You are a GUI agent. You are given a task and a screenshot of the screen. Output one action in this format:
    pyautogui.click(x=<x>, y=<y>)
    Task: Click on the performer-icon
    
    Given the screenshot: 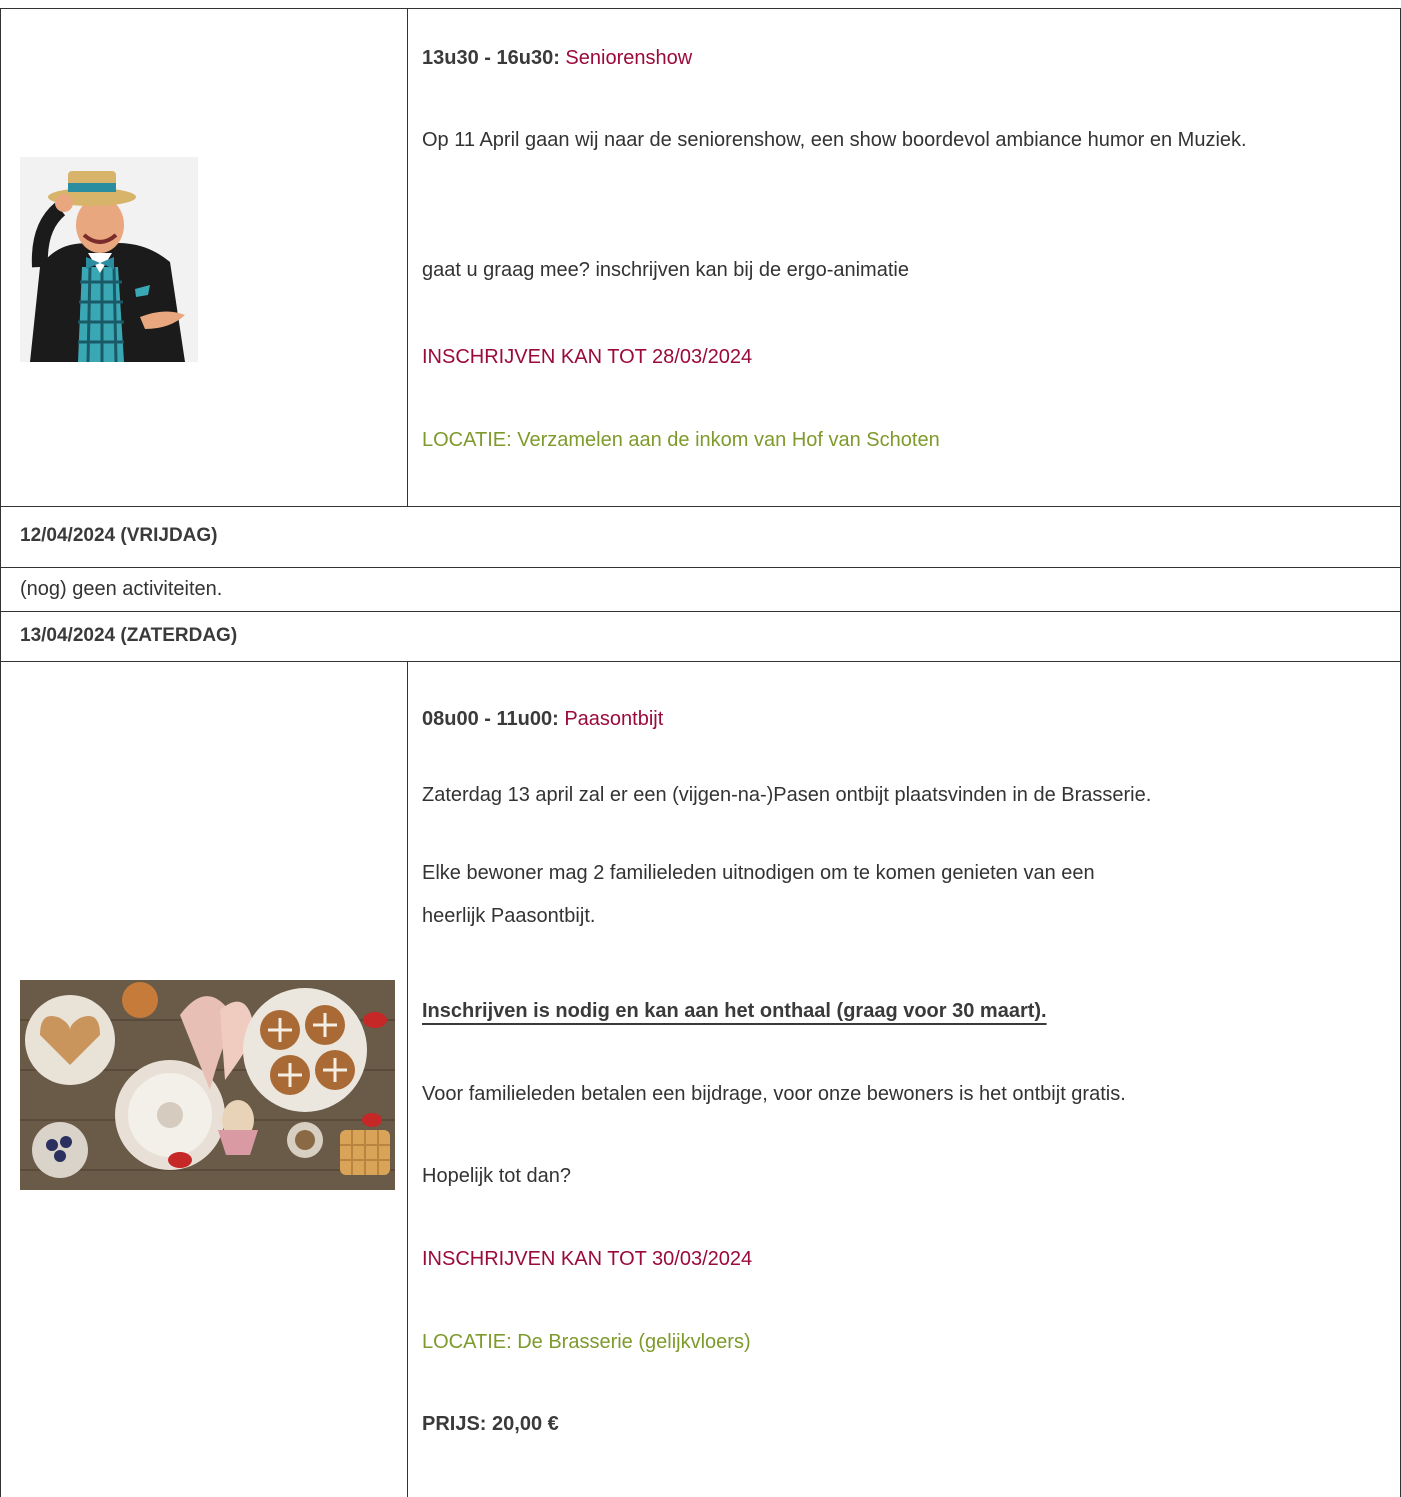 What is the action you would take?
    pyautogui.click(x=109, y=259)
    